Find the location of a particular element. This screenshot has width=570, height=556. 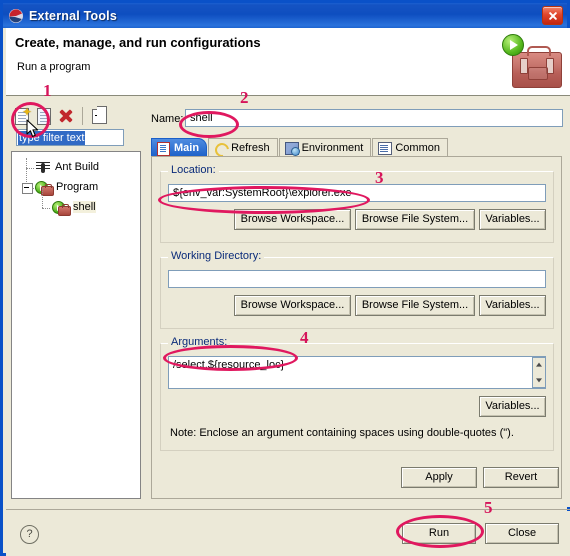

tab-common: Common is located at coordinates (410, 147).